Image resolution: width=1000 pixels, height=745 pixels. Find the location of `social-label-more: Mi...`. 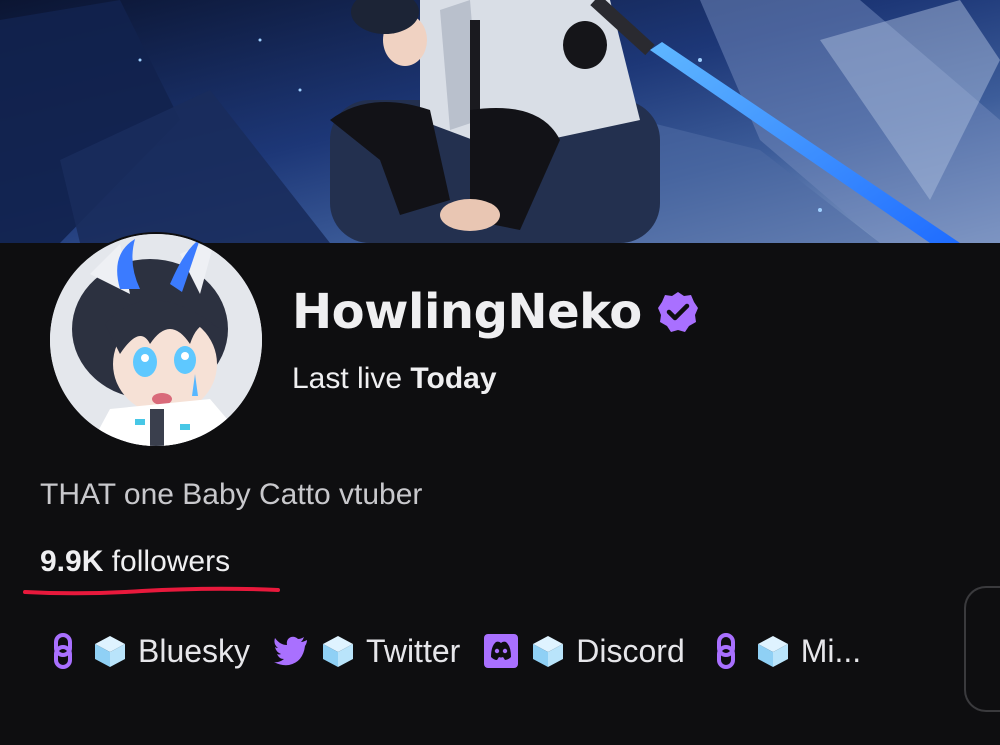

social-label-more: Mi... is located at coordinates (831, 650).